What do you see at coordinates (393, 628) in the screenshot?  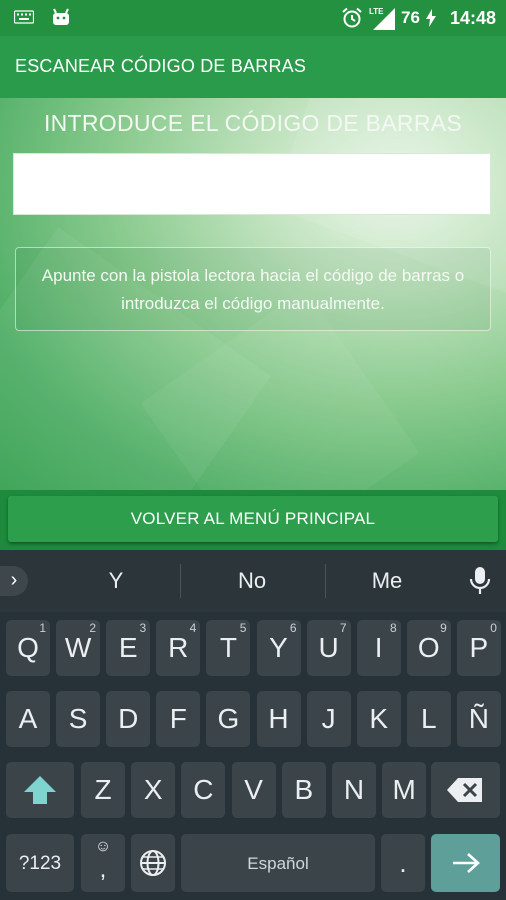 I see `key-number-hint: 8` at bounding box center [393, 628].